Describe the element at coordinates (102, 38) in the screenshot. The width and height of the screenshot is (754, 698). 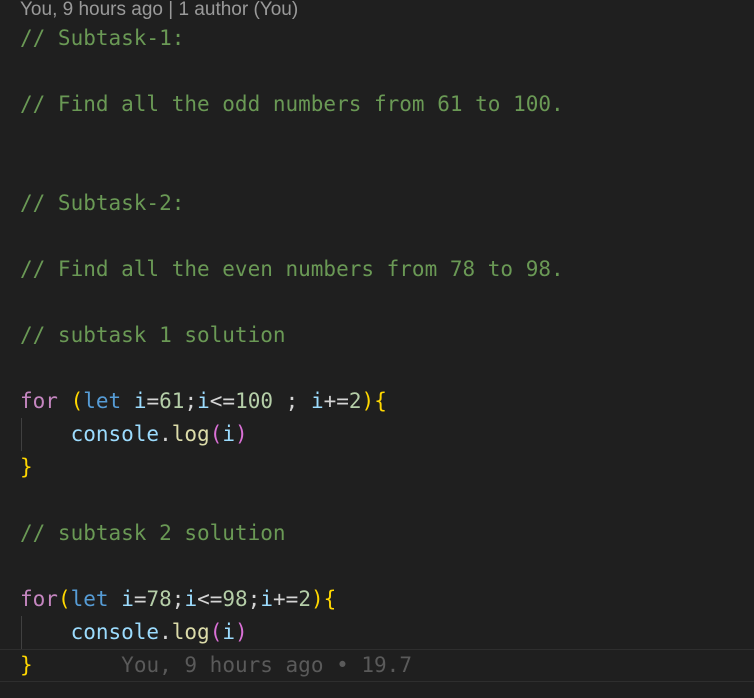
I see `comment: // Subtask-1:` at that location.